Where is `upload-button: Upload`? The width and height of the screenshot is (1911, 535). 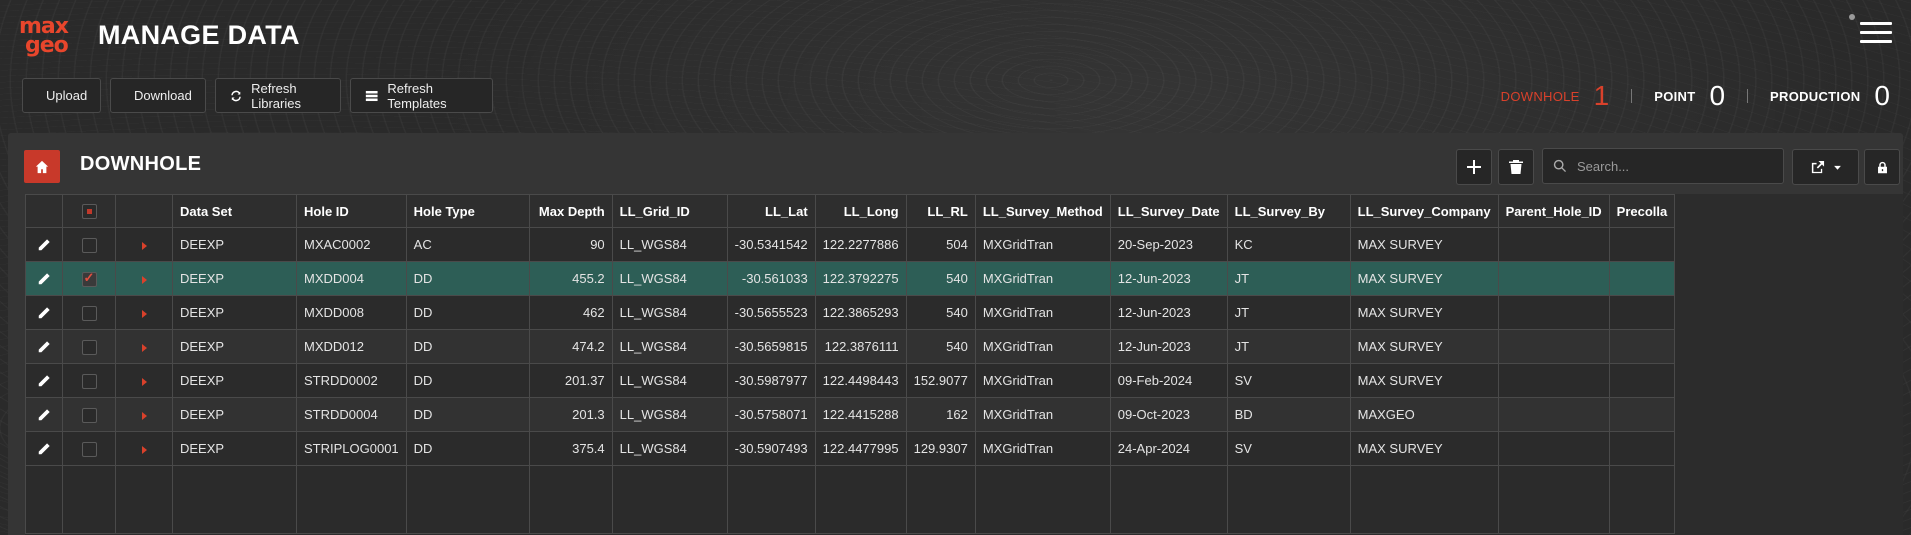
upload-button: Upload is located at coordinates (61, 95).